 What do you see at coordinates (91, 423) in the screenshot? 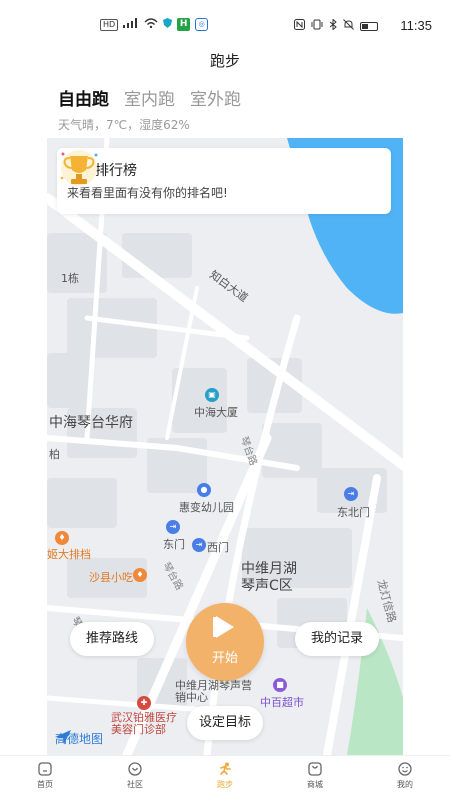
I see `map-label-zhonghai-qintai: 中海琴台华府` at bounding box center [91, 423].